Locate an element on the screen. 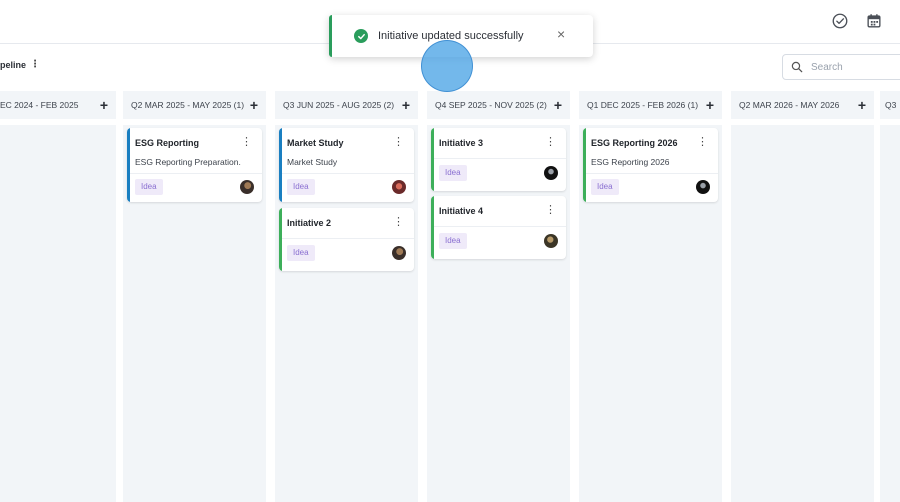 Image resolution: width=900 pixels, height=502 pixels. success-check-icon is located at coordinates (361, 36).